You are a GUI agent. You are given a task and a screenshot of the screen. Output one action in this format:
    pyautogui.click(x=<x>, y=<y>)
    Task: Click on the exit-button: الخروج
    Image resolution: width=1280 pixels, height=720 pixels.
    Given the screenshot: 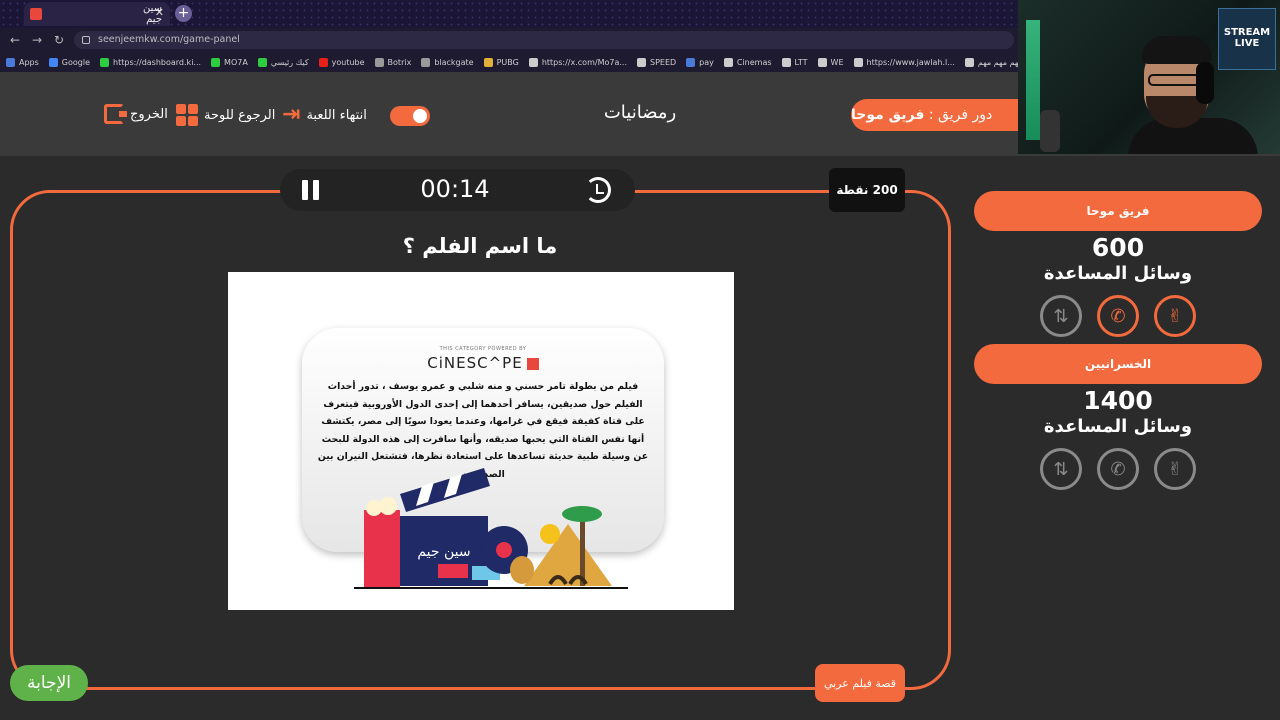 What is the action you would take?
    pyautogui.click(x=136, y=114)
    